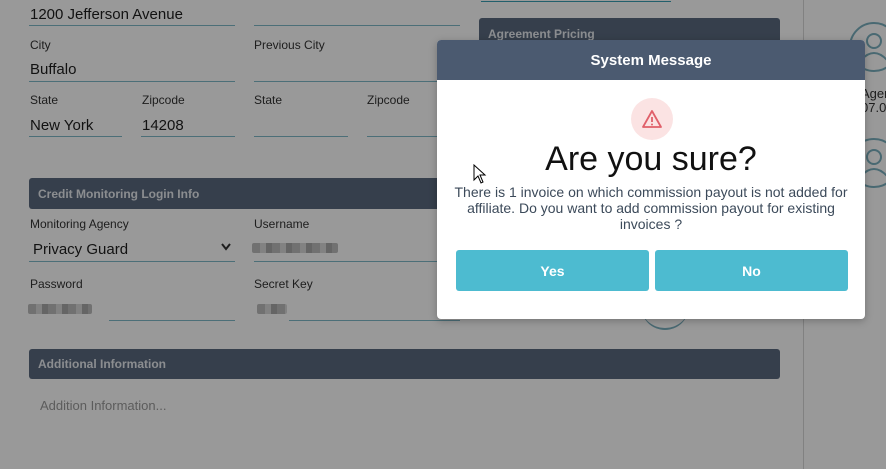 Image resolution: width=886 pixels, height=469 pixels. Describe the element at coordinates (651, 159) in the screenshot. I see `dialog-title: Are you sure?` at that location.